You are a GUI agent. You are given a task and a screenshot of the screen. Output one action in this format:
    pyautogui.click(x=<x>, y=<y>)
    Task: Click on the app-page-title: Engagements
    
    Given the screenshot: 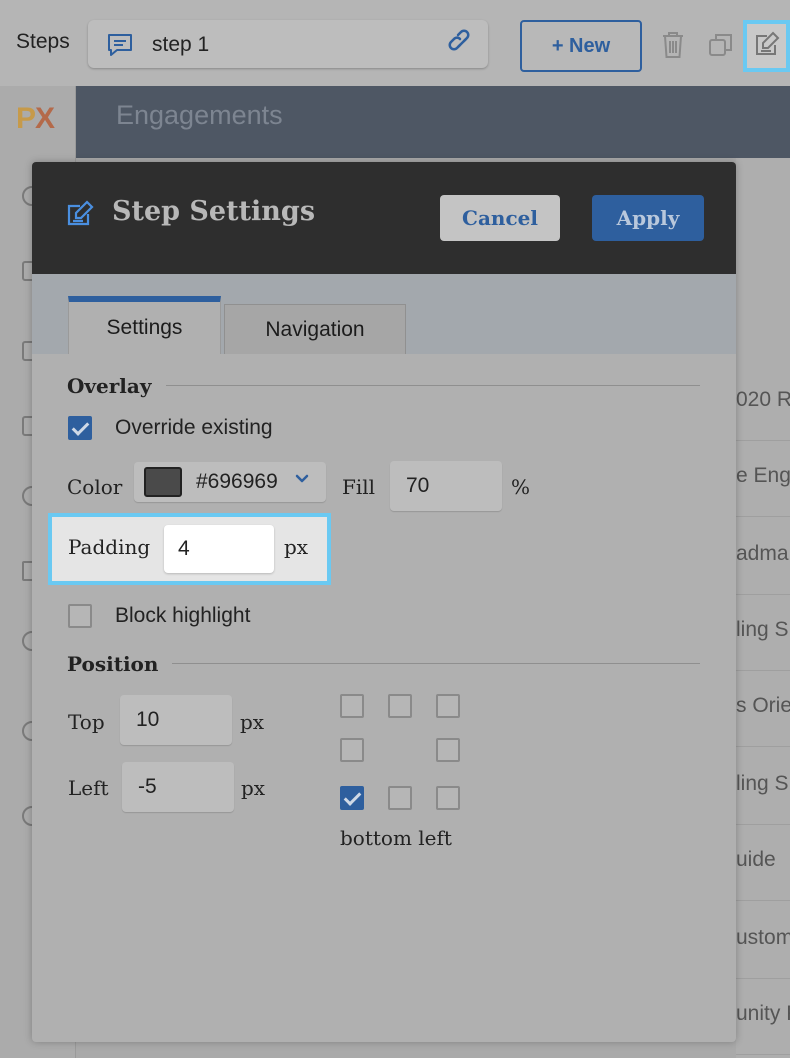 What is the action you would take?
    pyautogui.click(x=199, y=115)
    